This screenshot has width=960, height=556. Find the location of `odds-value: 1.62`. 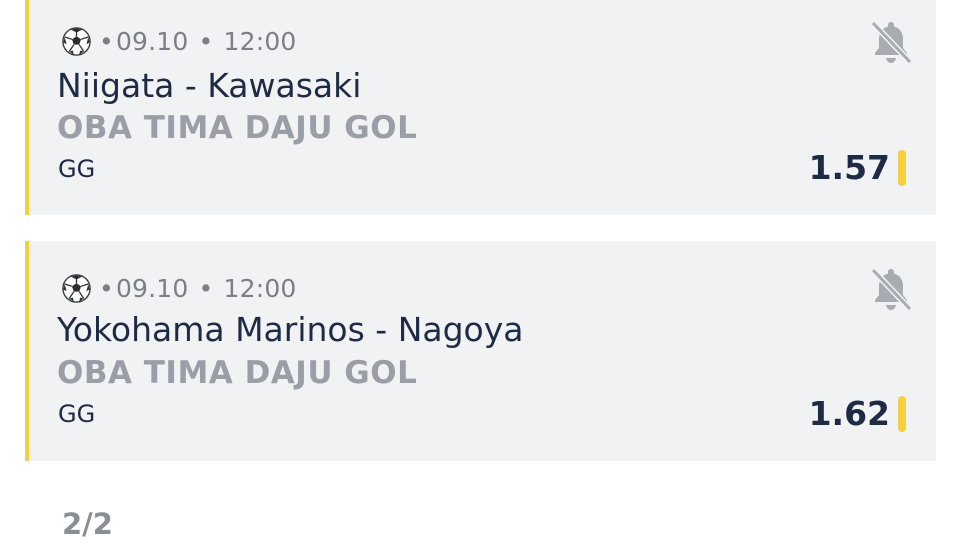

odds-value: 1.62 is located at coordinates (849, 413).